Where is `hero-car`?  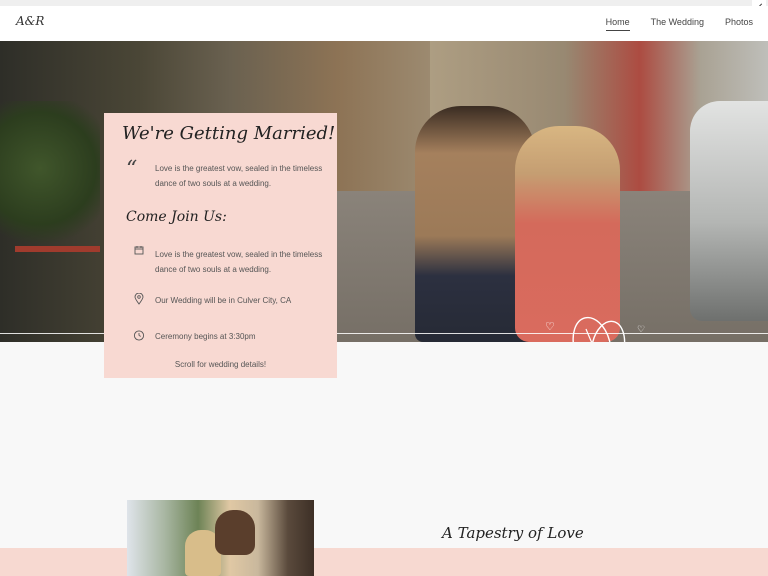
hero-car is located at coordinates (729, 211).